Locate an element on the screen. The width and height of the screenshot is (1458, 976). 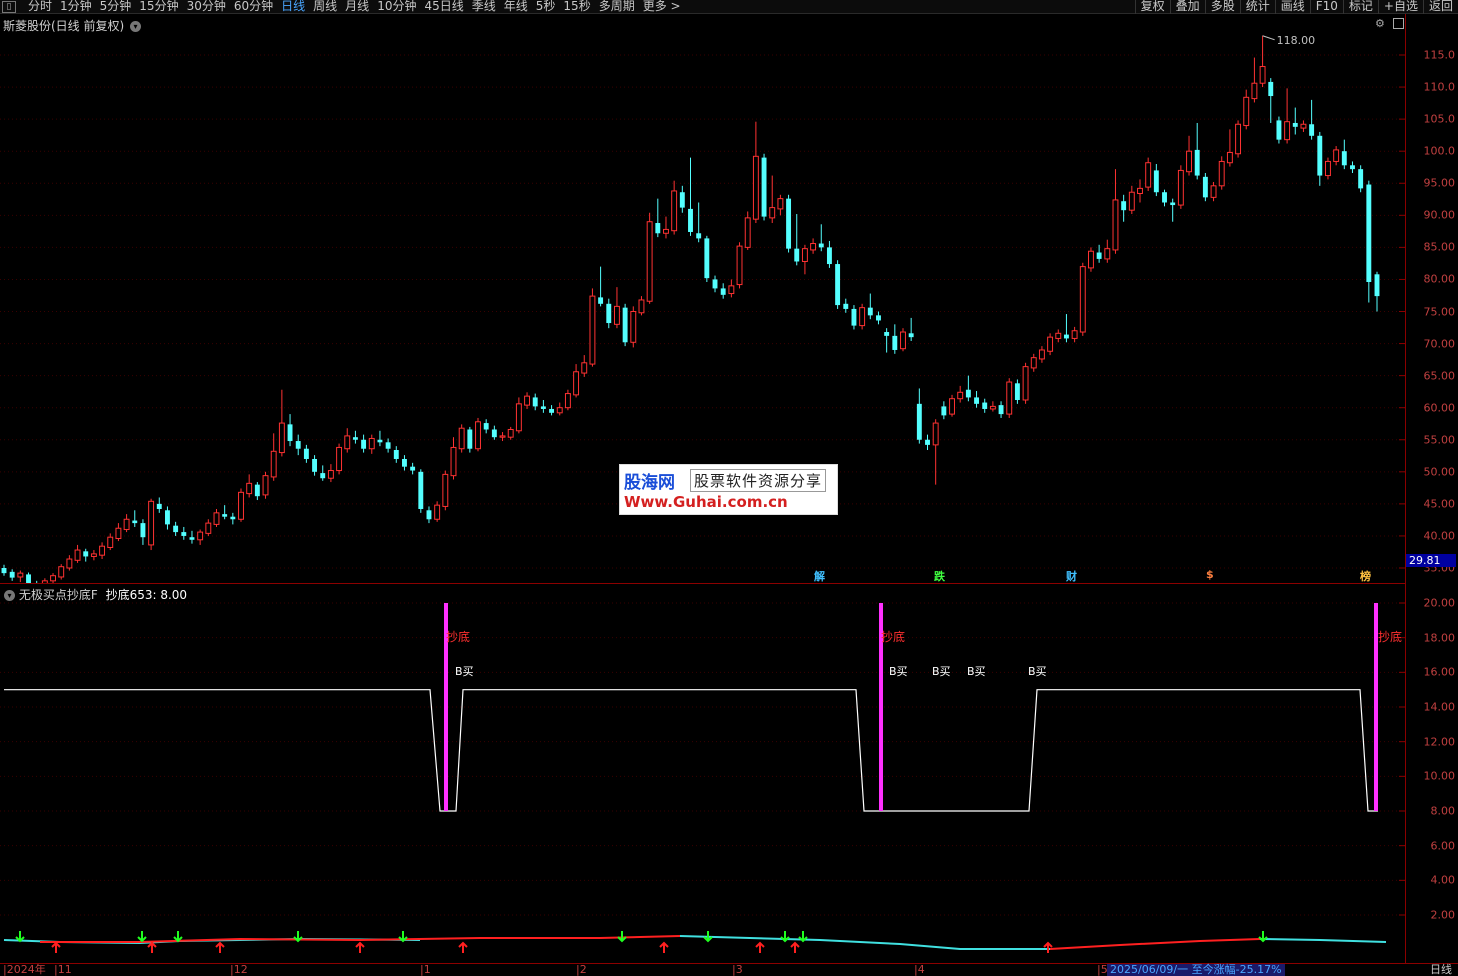
tab-5: 60分钟 is located at coordinates (253, 7).